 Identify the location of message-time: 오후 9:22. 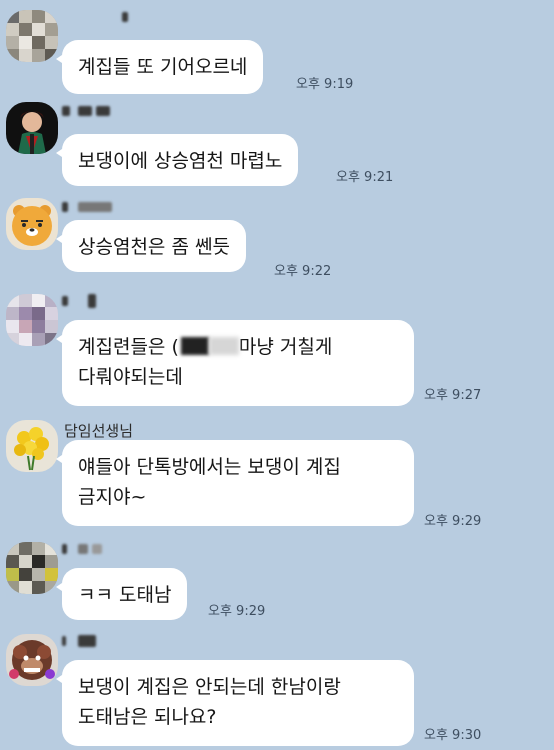
(303, 271).